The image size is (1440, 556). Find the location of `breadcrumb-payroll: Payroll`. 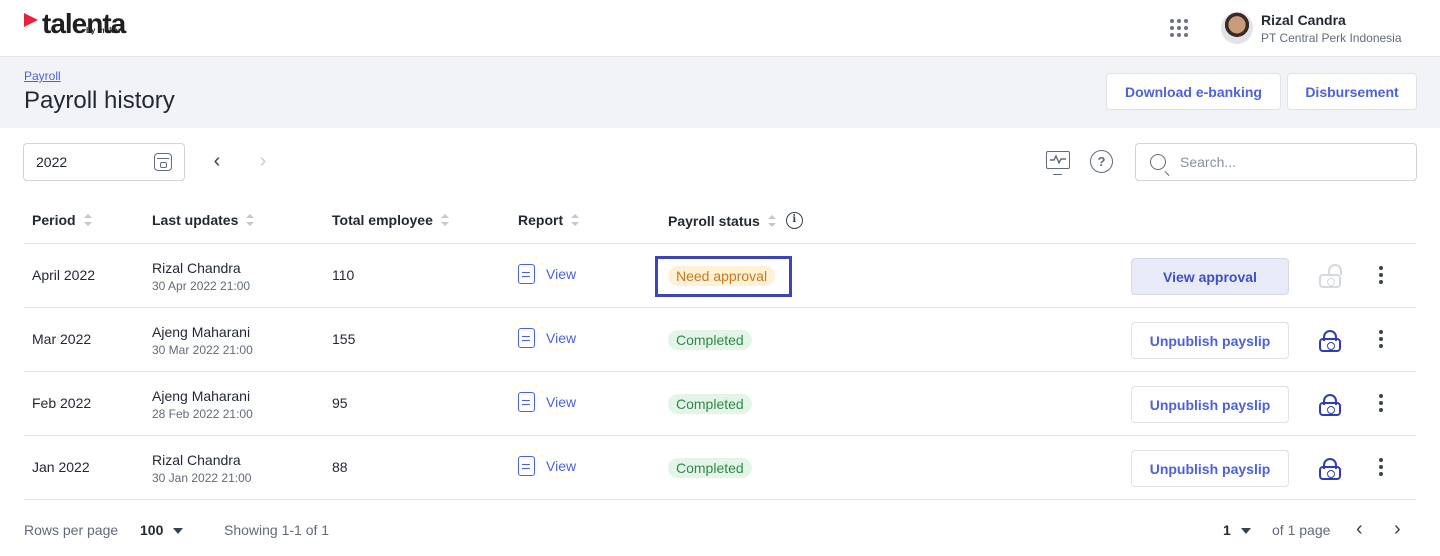

breadcrumb-payroll: Payroll is located at coordinates (42, 76).